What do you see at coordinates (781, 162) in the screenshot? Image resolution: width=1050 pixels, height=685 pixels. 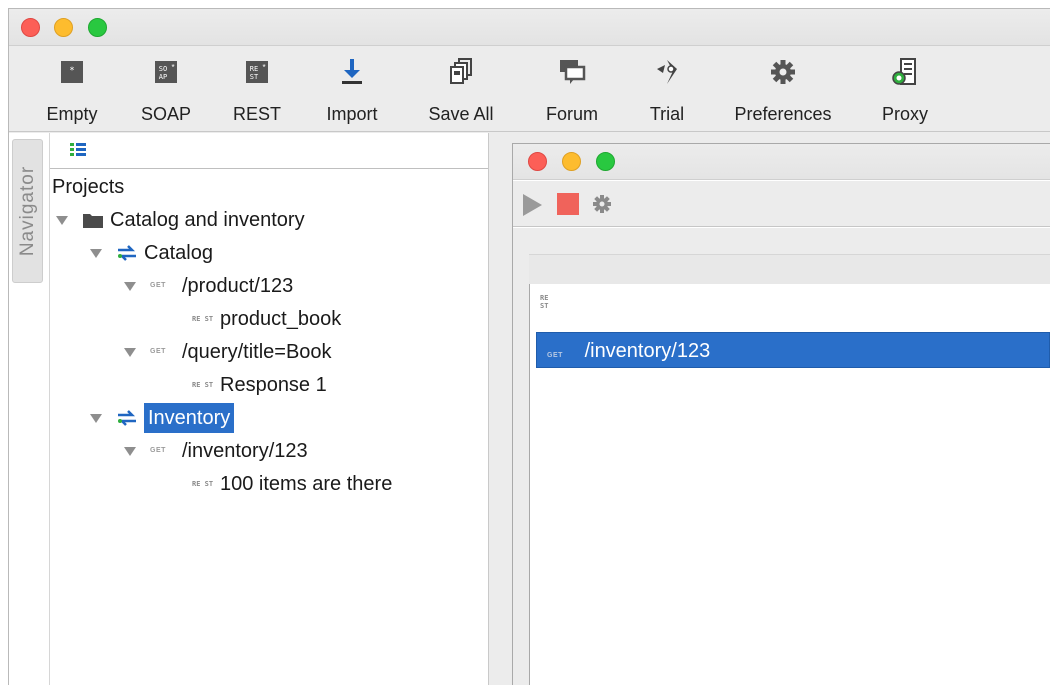 I see `editor-title-bar` at bounding box center [781, 162].